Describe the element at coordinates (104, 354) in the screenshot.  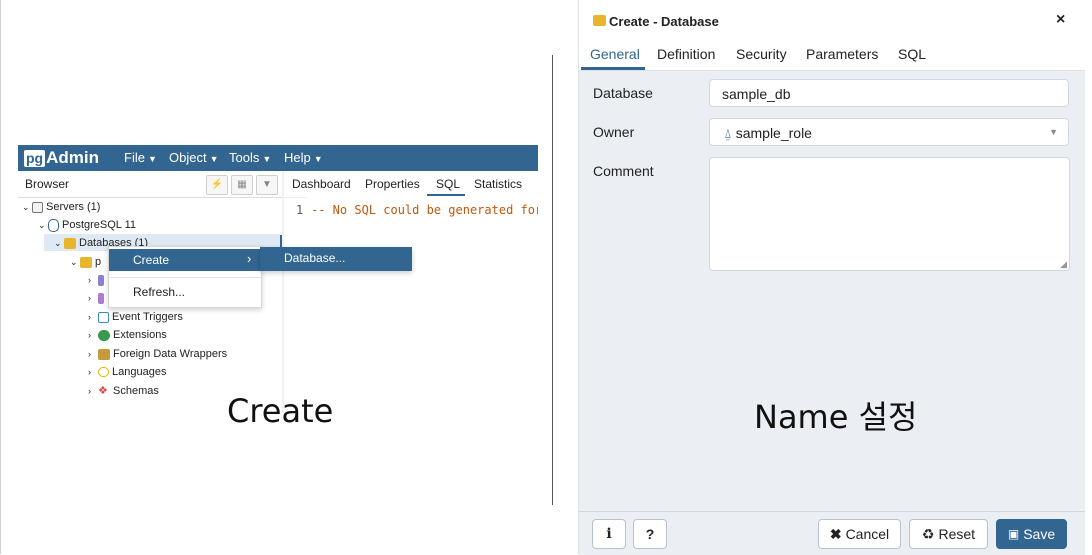
I see `fdw-icon` at that location.